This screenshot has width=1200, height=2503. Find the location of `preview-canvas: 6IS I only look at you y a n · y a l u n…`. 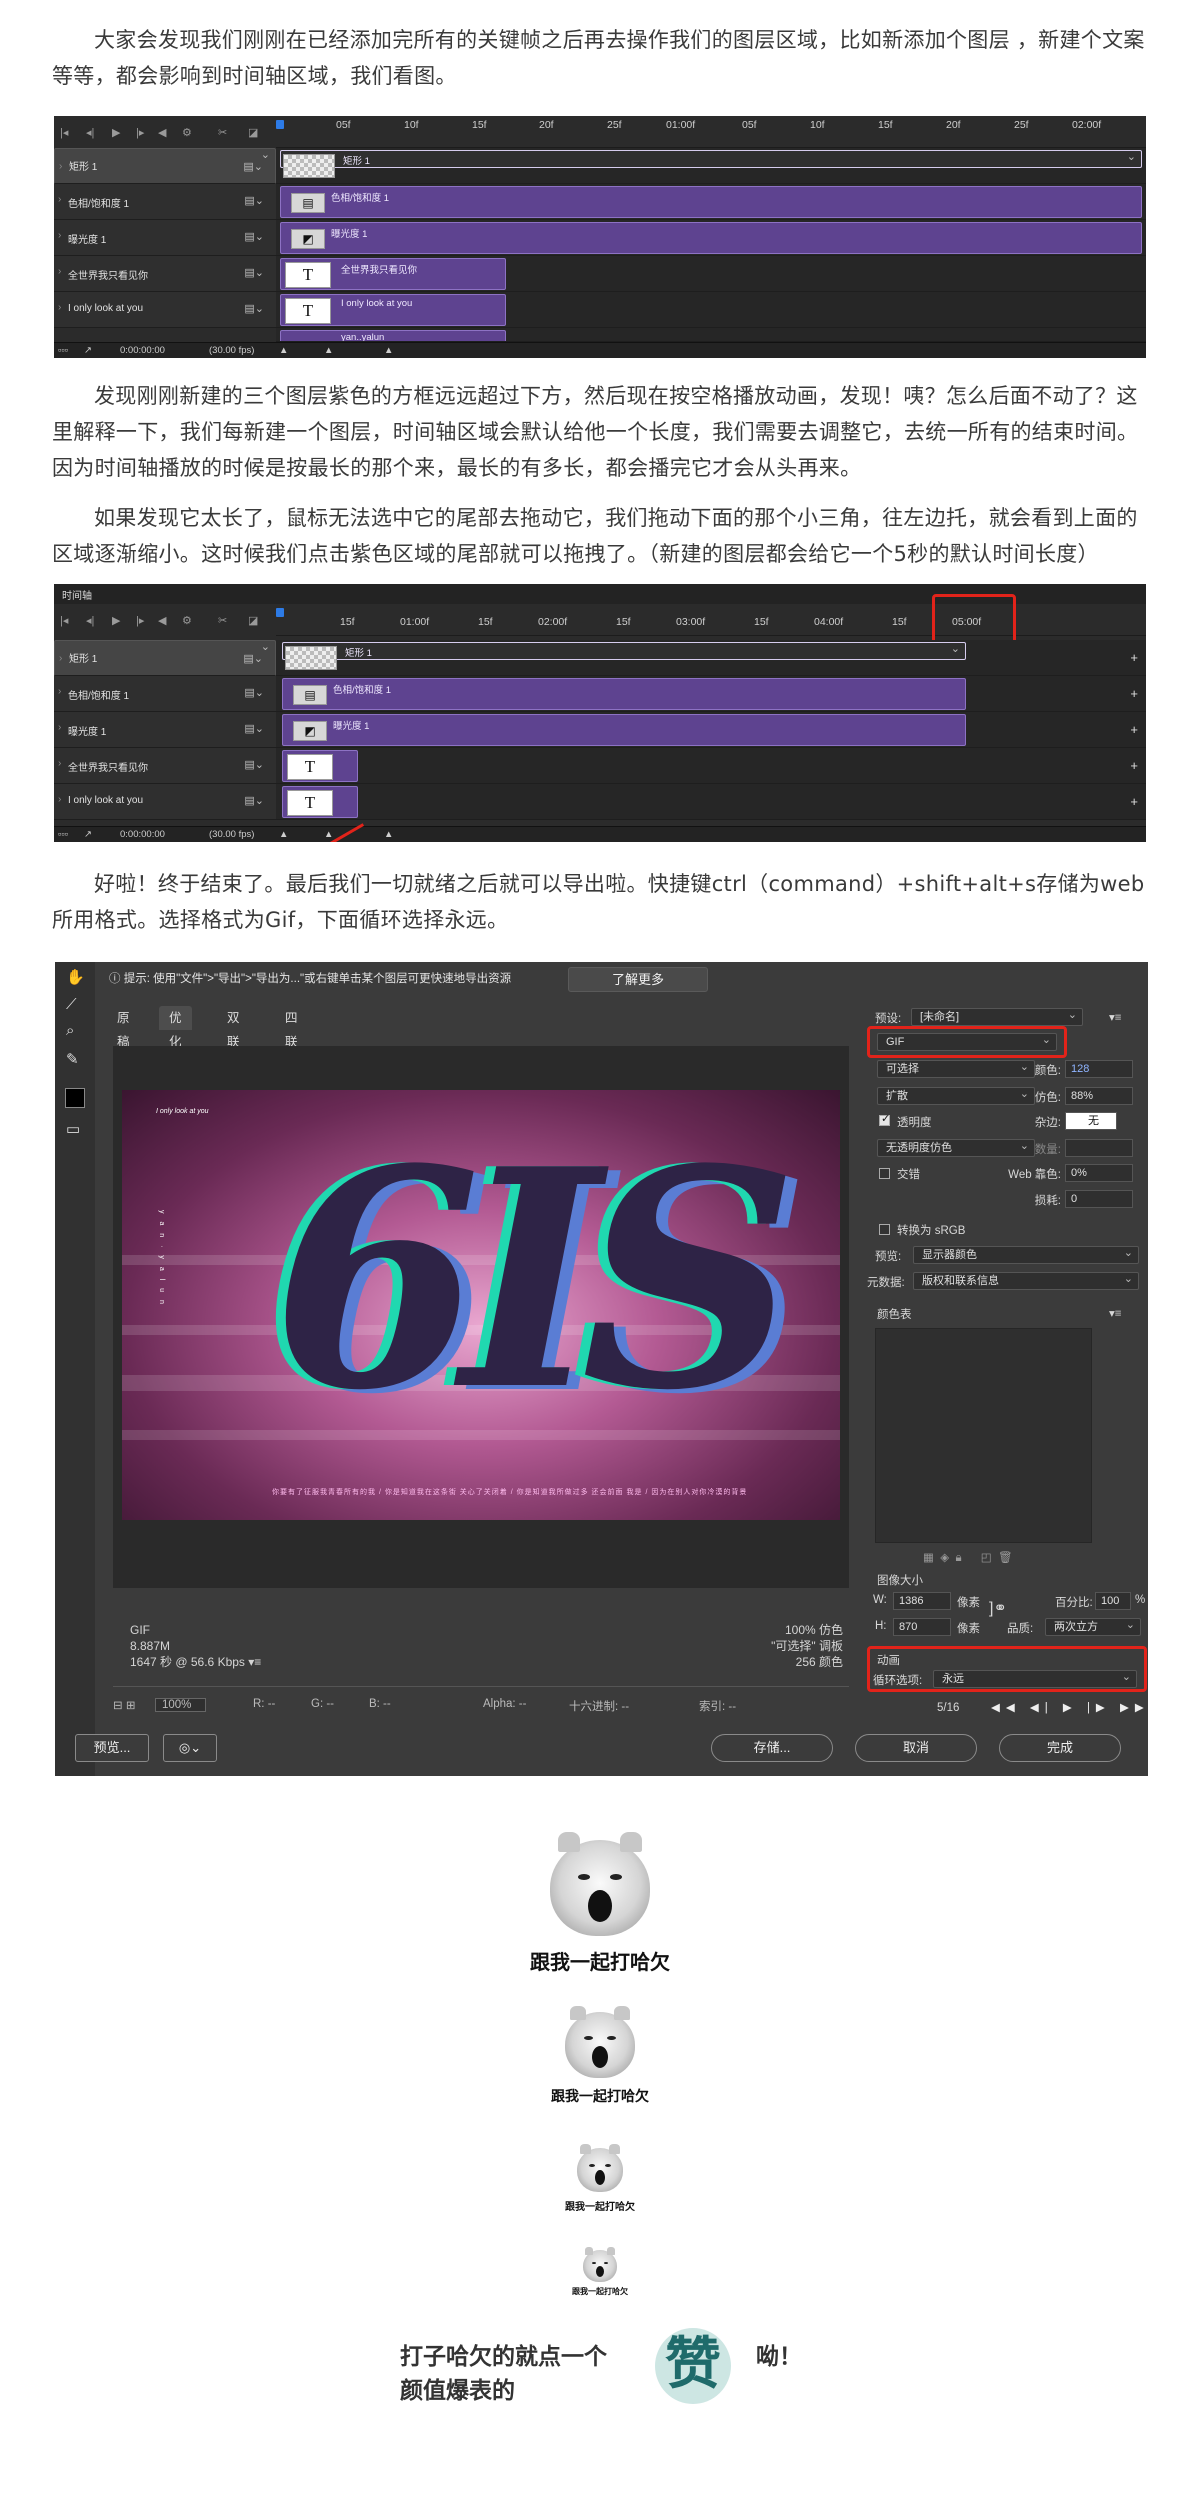

preview-canvas: 6IS I only look at you y a n · y a l u n… is located at coordinates (481, 1317).